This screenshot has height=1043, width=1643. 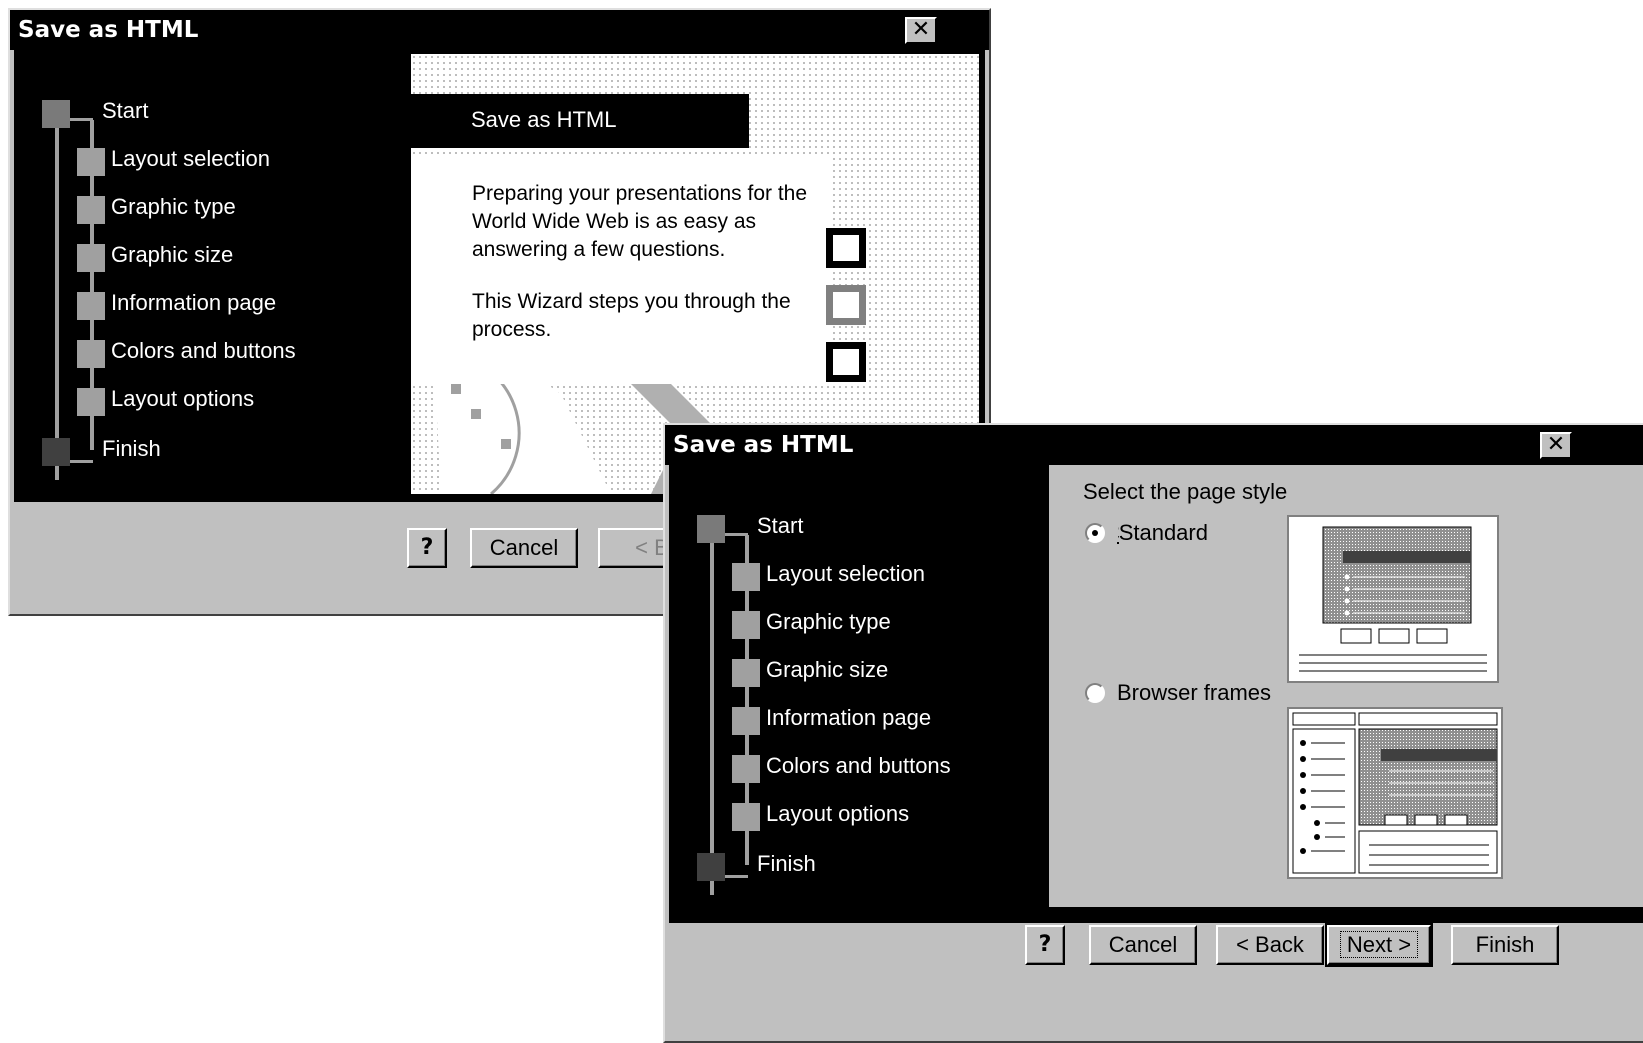 I want to click on standard-radio, so click(x=1095, y=533).